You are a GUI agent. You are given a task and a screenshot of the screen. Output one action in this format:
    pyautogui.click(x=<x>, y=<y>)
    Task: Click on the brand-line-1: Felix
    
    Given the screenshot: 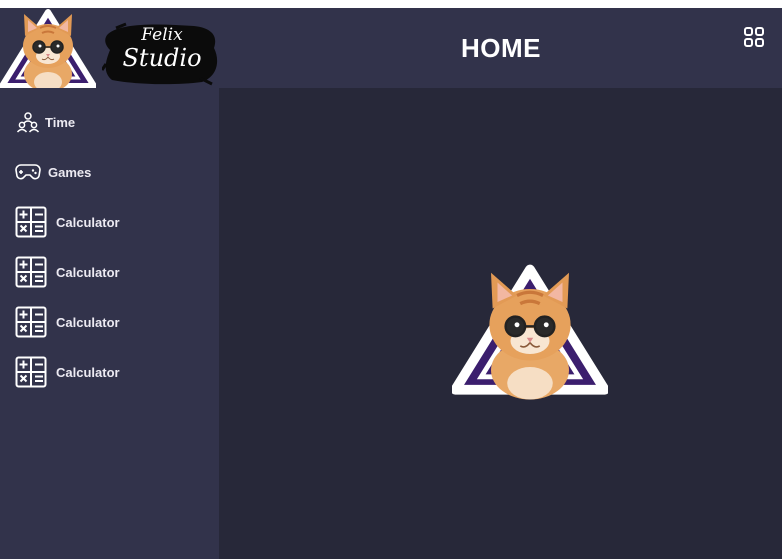 What is the action you would take?
    pyautogui.click(x=162, y=35)
    